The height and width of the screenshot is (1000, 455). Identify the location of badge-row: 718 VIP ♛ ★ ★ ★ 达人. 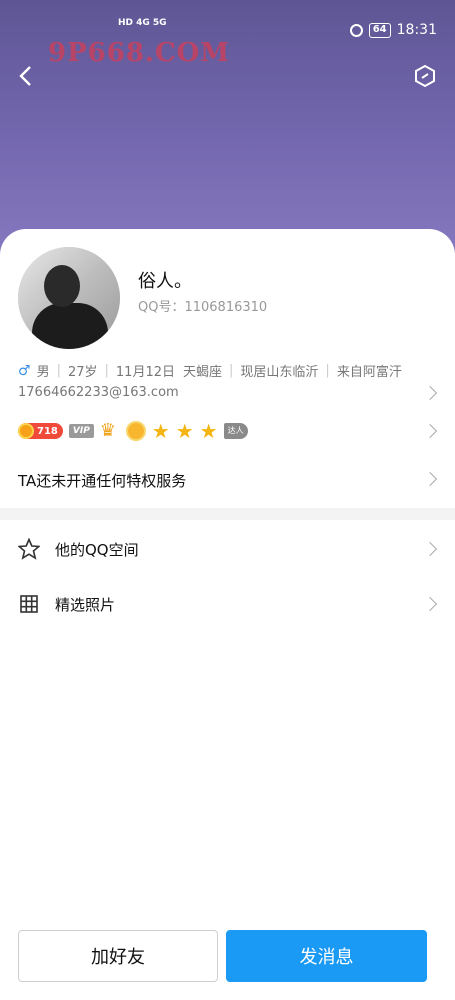
(133, 431).